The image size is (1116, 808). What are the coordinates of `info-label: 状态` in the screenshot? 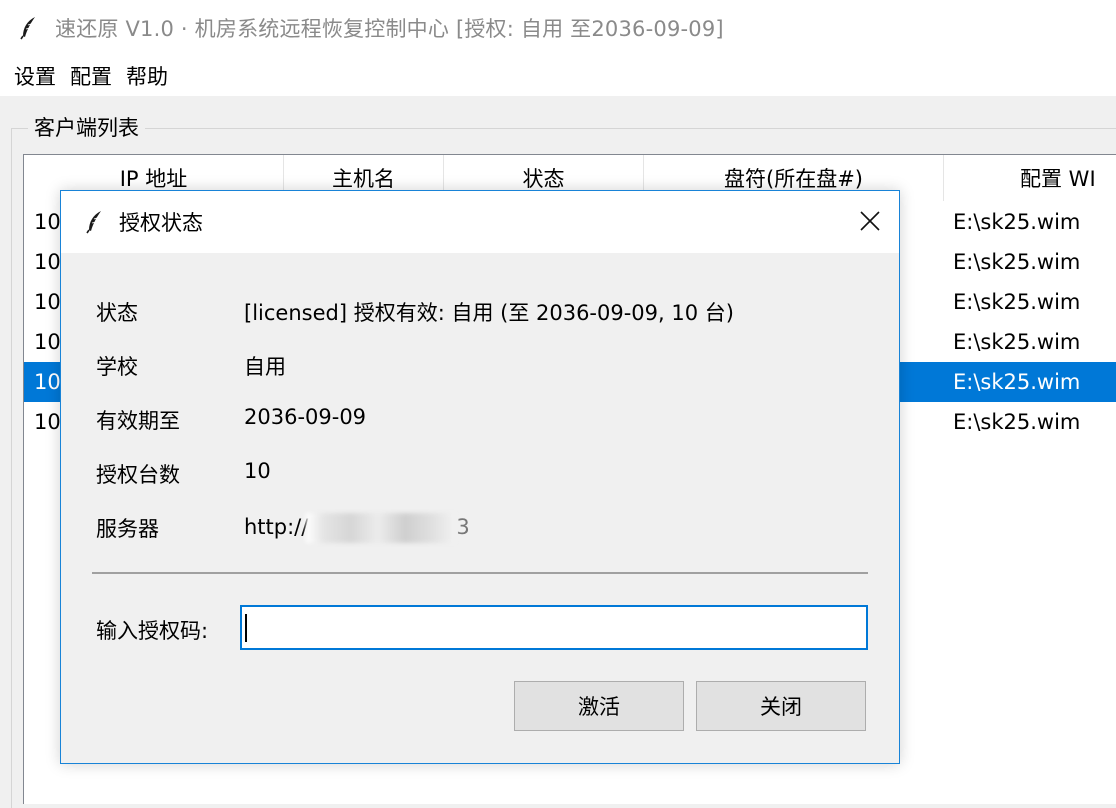 It's located at (117, 313).